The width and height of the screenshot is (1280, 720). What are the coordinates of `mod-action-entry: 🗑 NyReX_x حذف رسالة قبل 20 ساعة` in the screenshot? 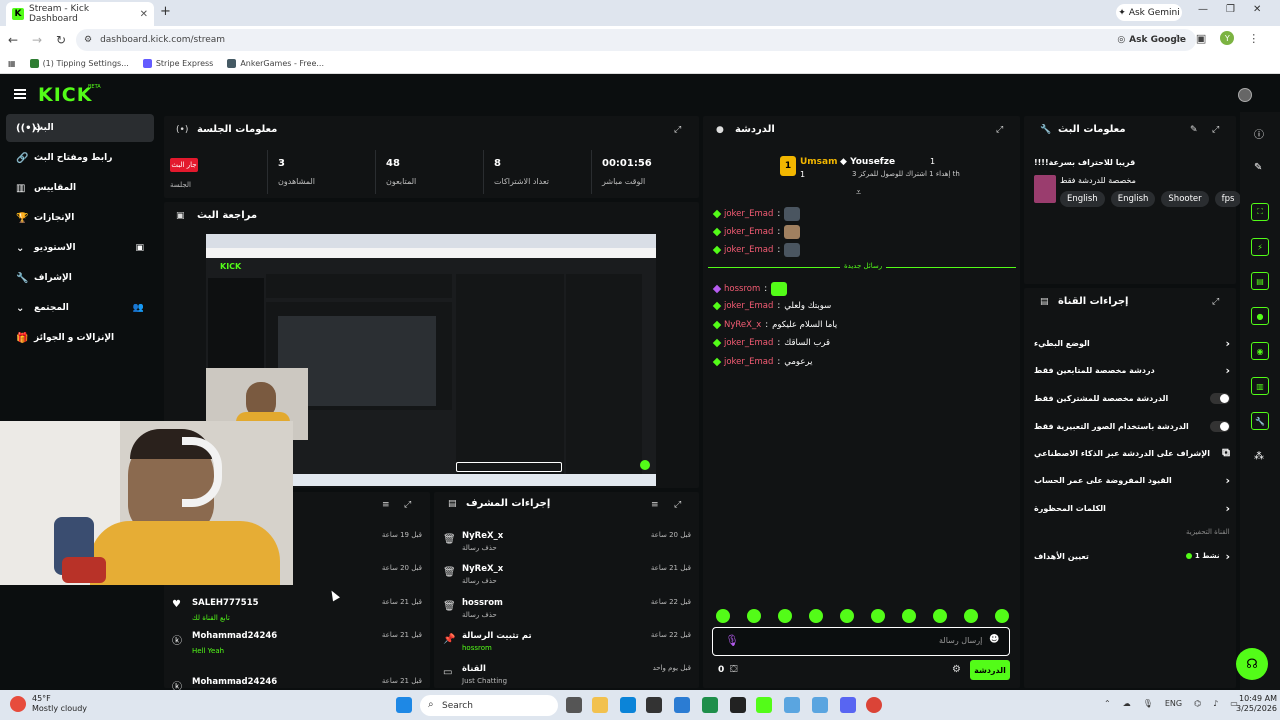 It's located at (567, 544).